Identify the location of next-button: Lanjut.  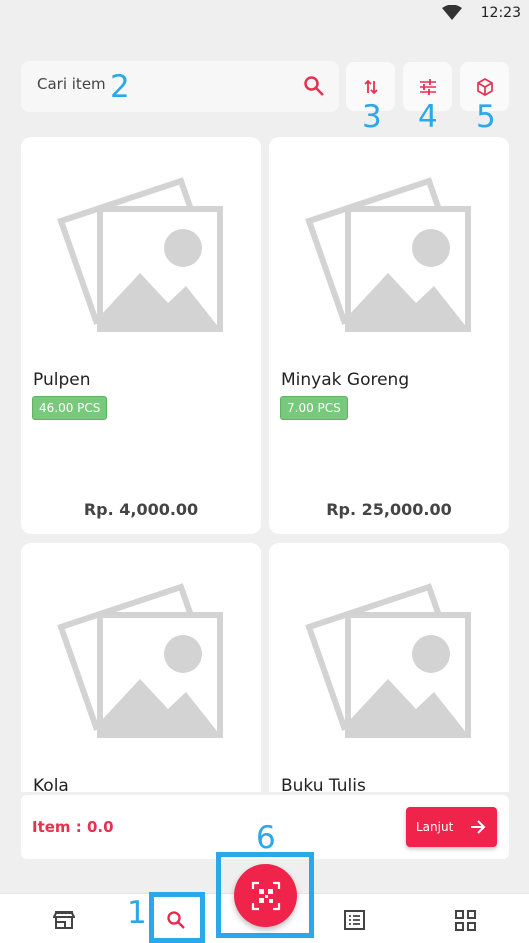
(451, 827).